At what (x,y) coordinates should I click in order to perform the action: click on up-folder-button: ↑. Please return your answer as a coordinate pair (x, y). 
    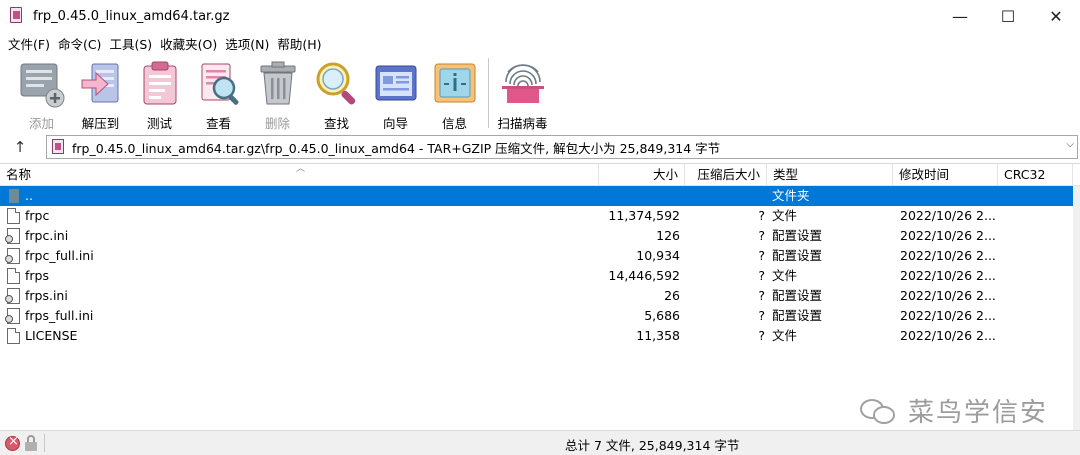
    Looking at the image, I should click on (20, 147).